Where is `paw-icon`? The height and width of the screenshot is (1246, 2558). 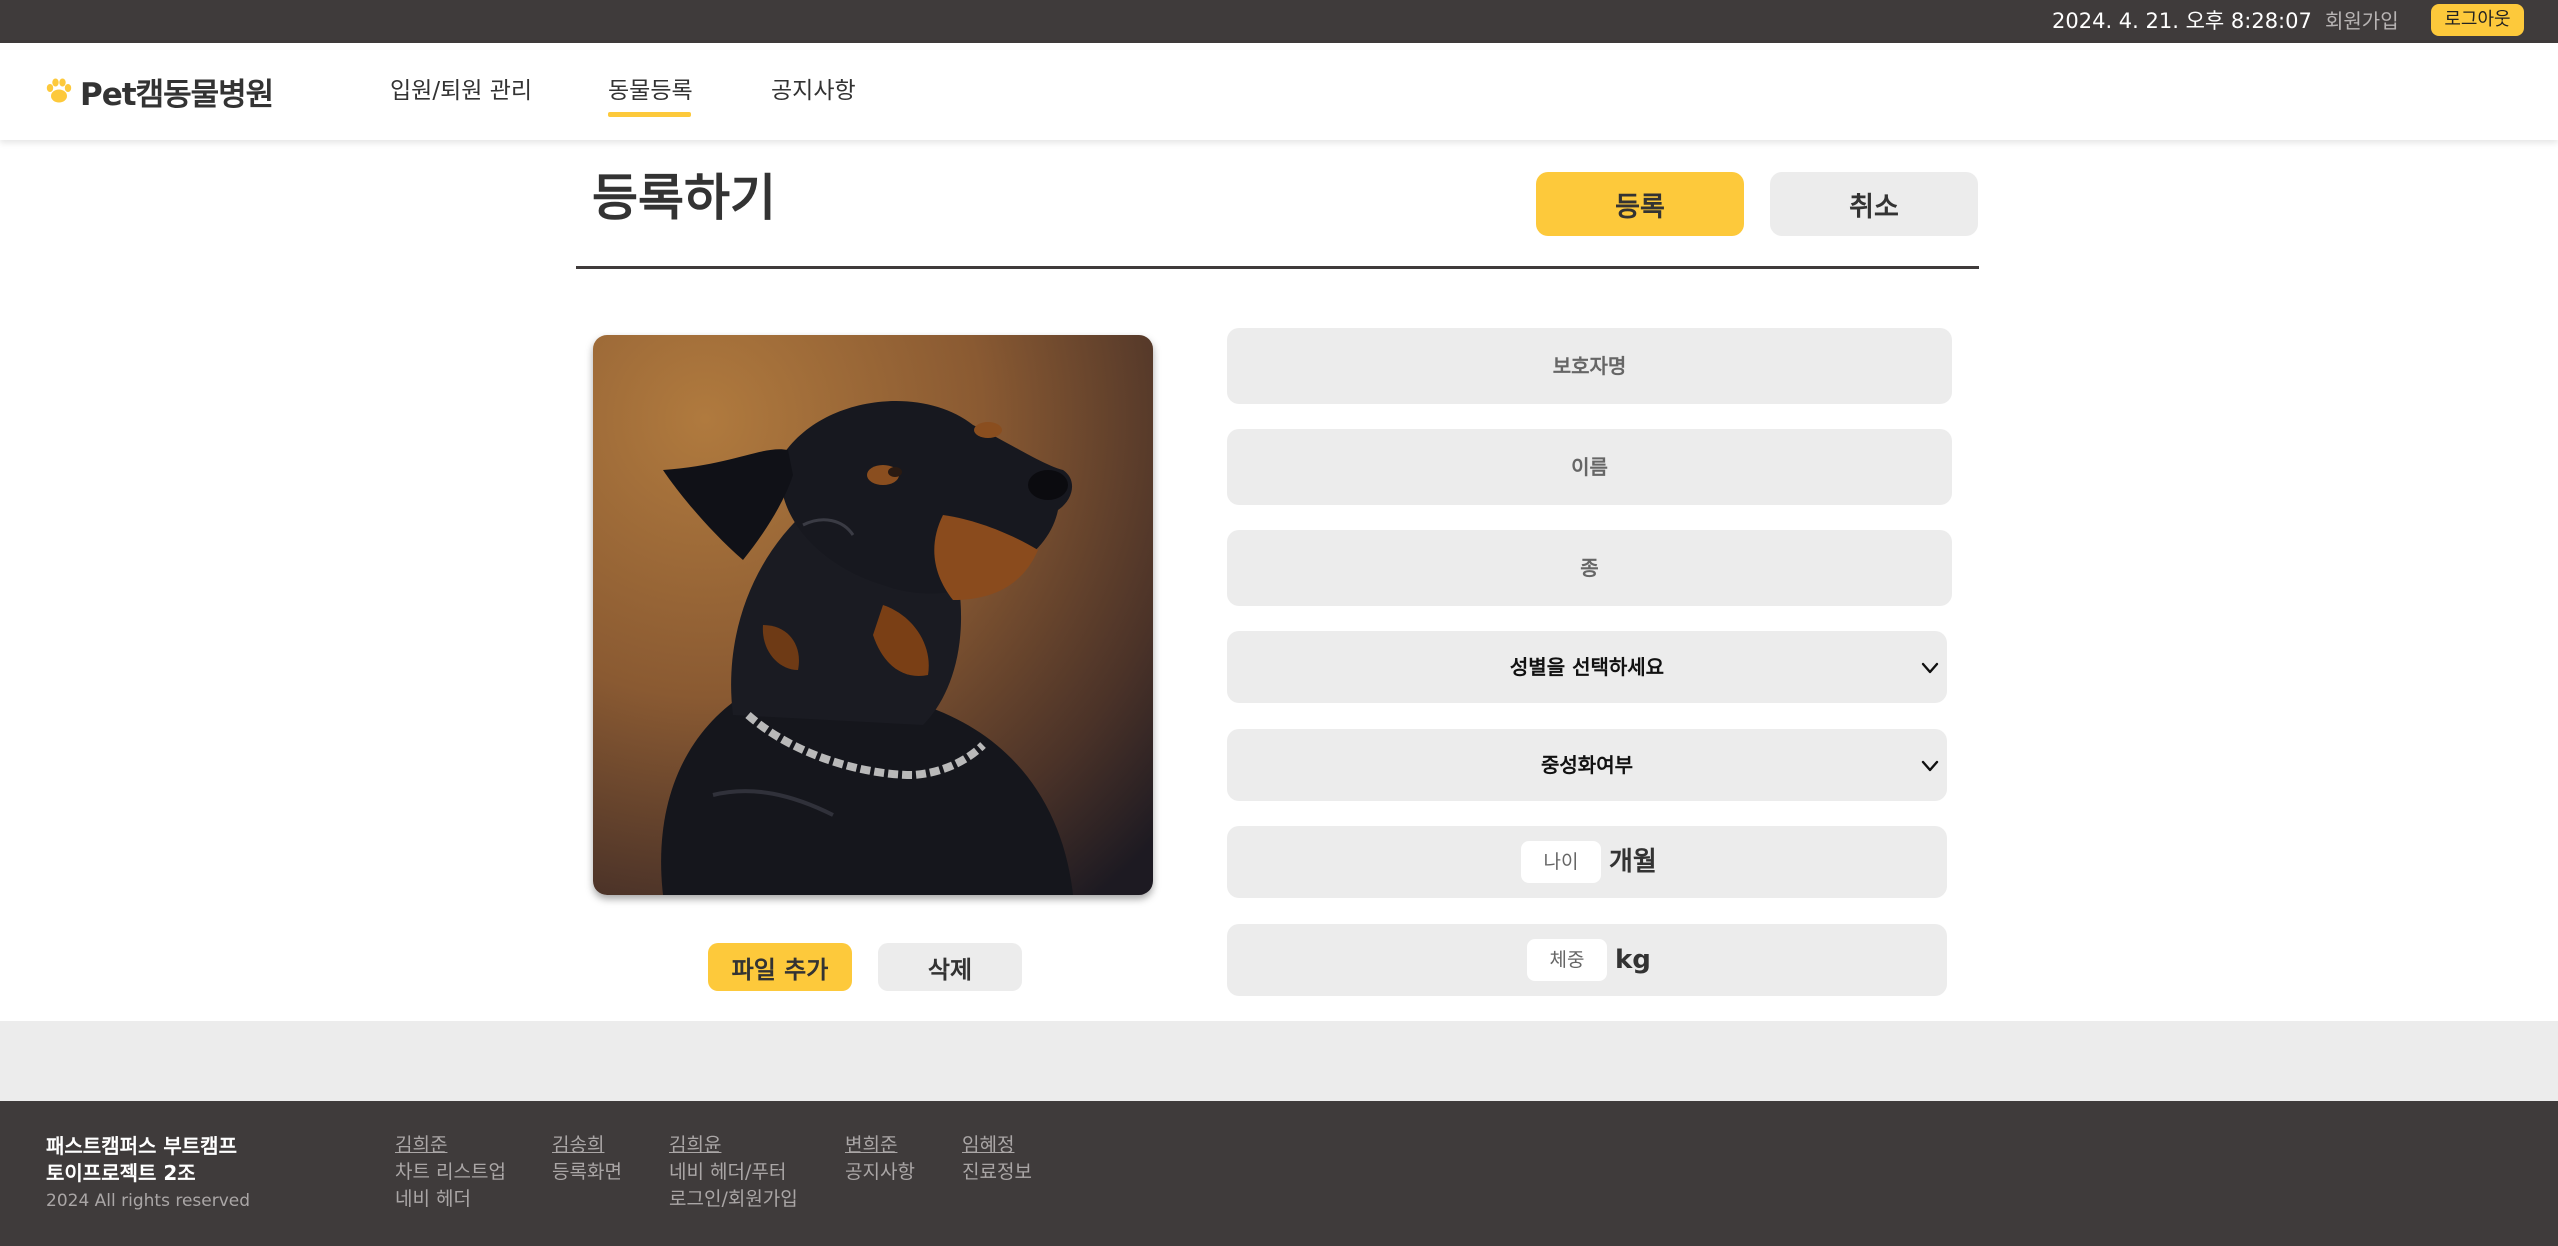 paw-icon is located at coordinates (59, 90).